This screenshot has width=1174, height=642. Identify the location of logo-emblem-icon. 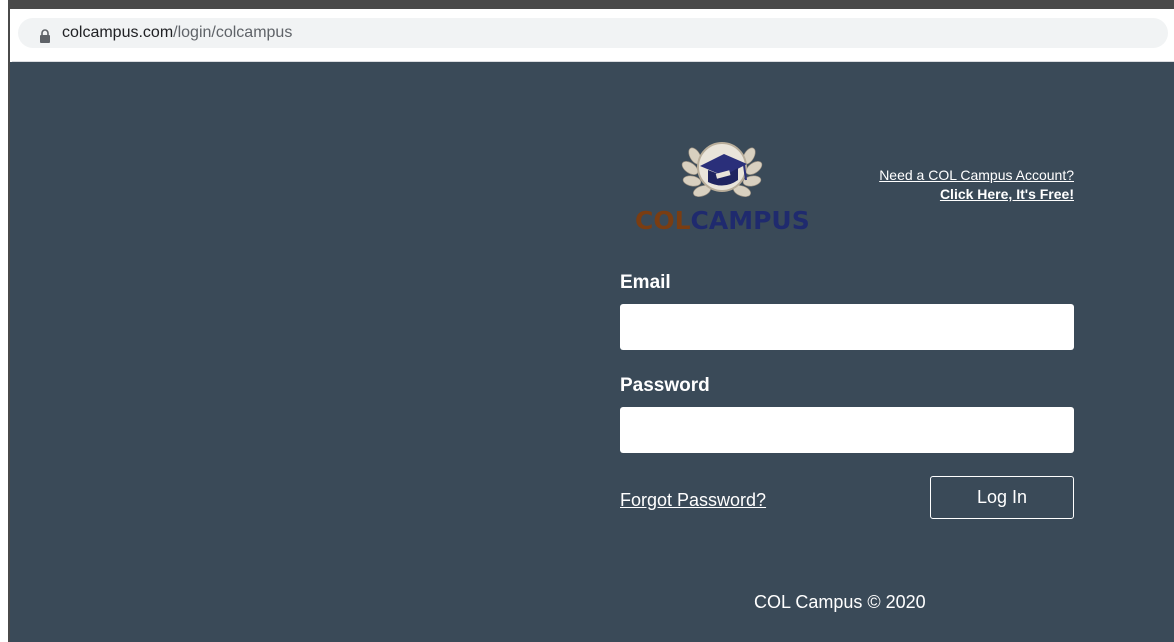
(722, 169).